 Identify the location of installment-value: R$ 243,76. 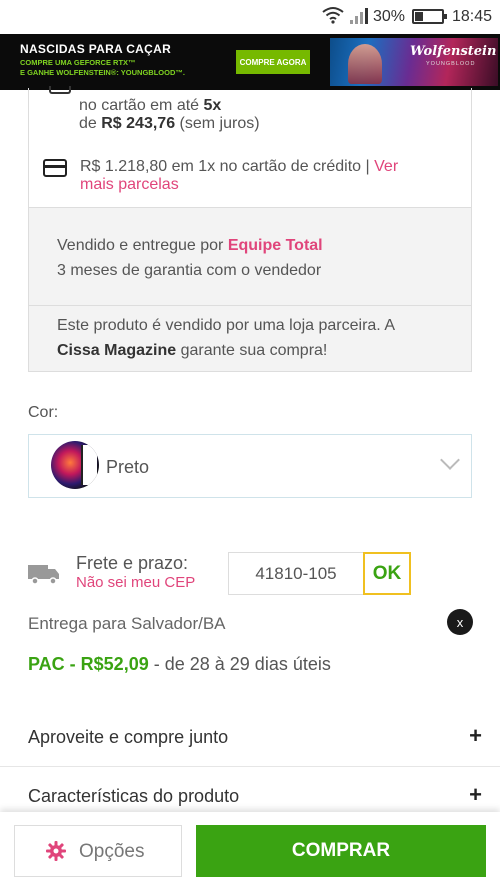
(138, 123).